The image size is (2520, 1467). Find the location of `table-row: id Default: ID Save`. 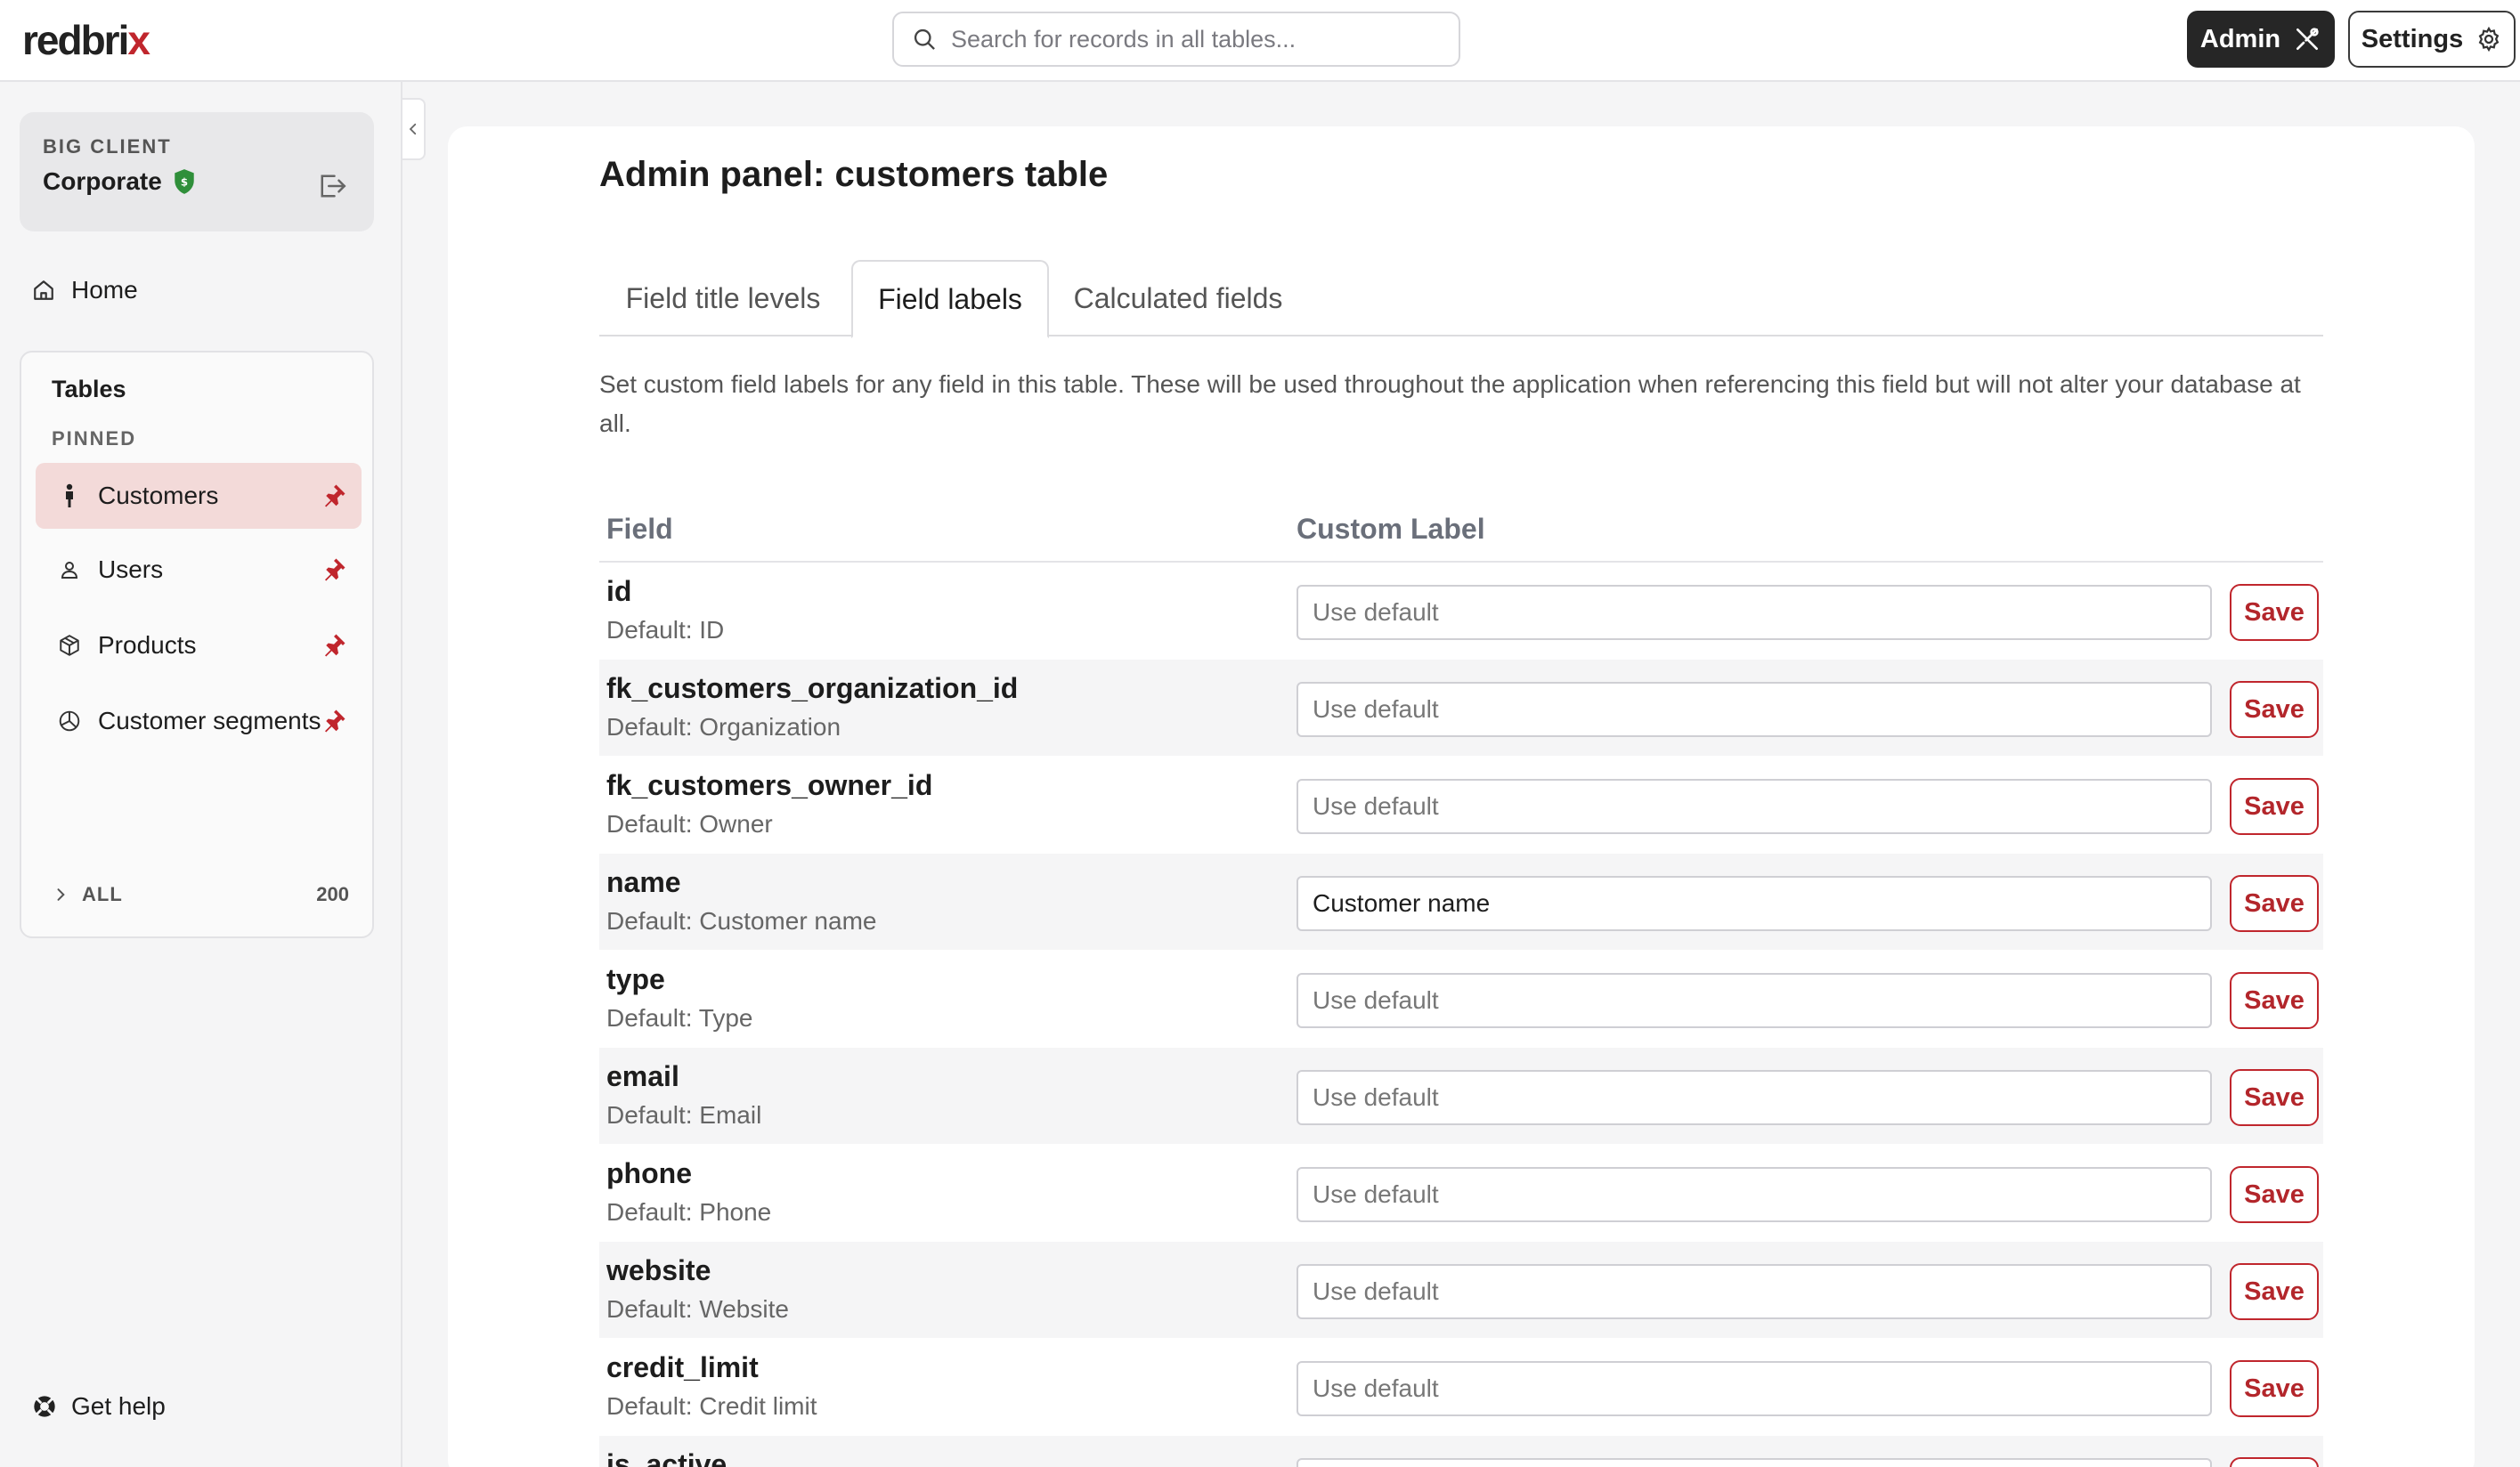

table-row: id Default: ID Save is located at coordinates (1461, 611).